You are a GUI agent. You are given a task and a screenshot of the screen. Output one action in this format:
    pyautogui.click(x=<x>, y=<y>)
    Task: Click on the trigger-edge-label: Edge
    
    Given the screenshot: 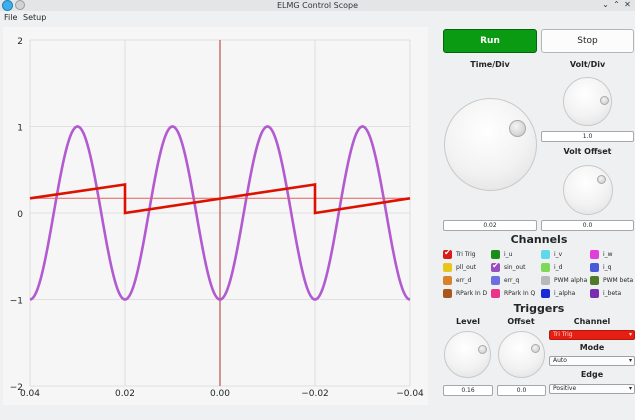 What is the action you would take?
    pyautogui.click(x=592, y=374)
    